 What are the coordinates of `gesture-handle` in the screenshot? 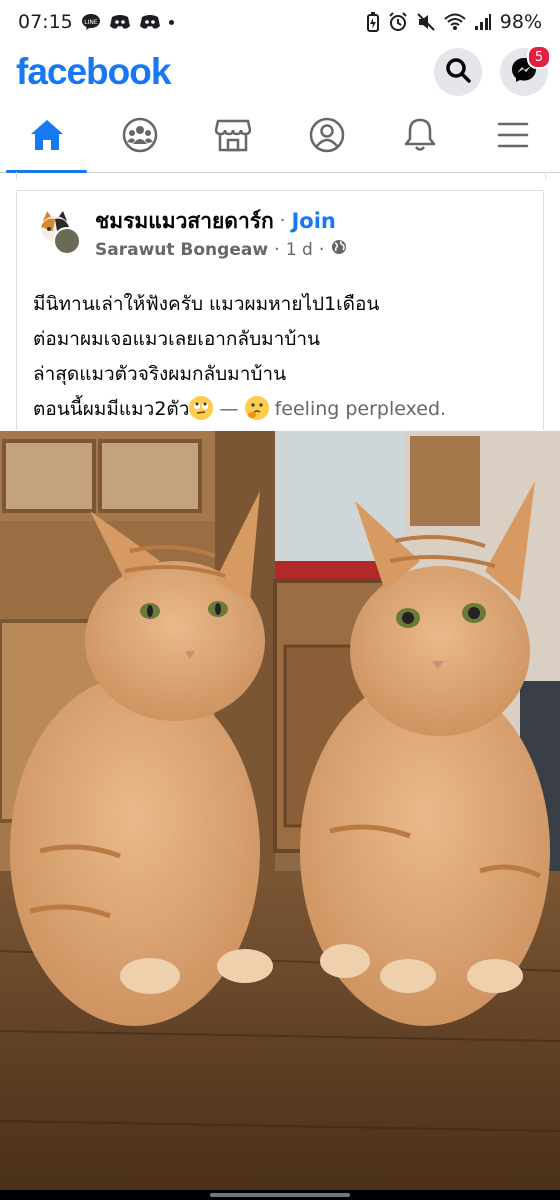 It's located at (280, 1195).